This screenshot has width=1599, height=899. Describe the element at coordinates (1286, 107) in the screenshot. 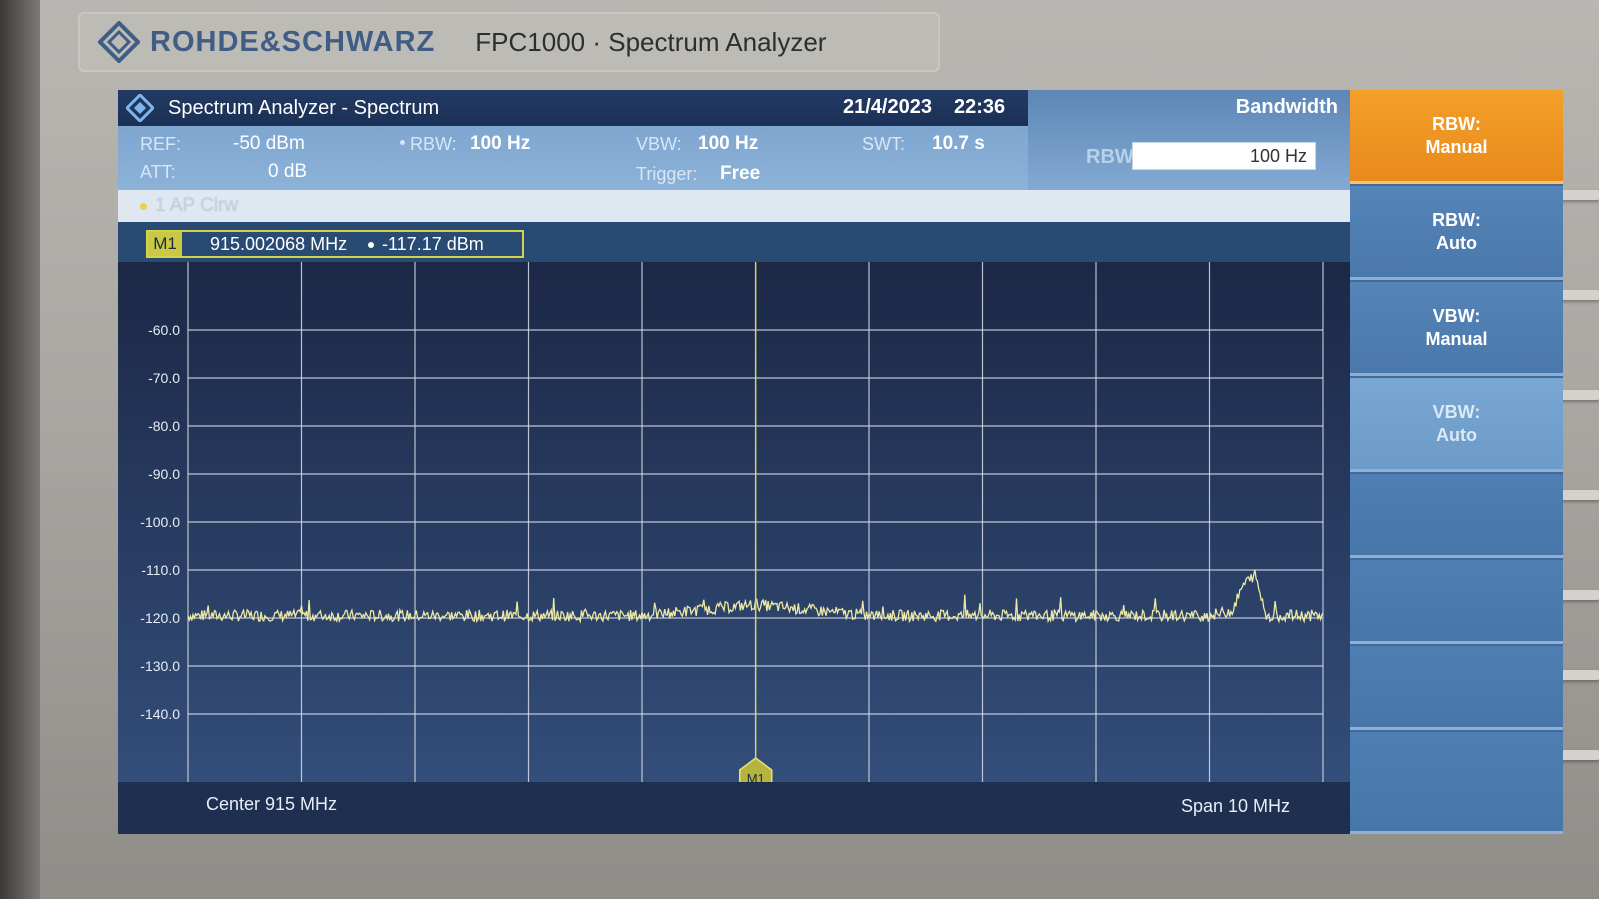

I see `bandwidth-heading: Bandwidth` at that location.